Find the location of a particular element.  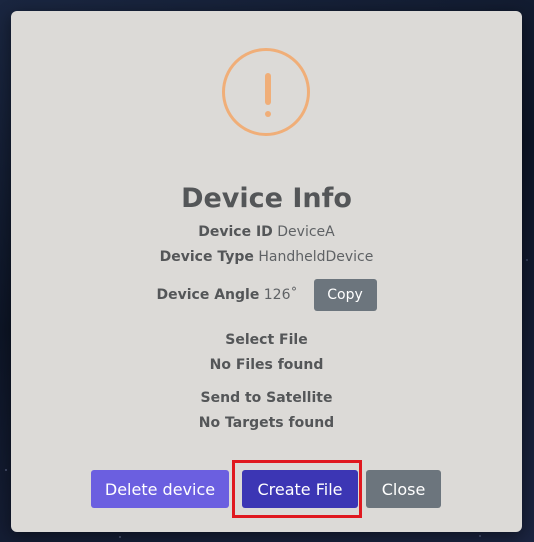

highlight-box: Create File is located at coordinates (297, 489).